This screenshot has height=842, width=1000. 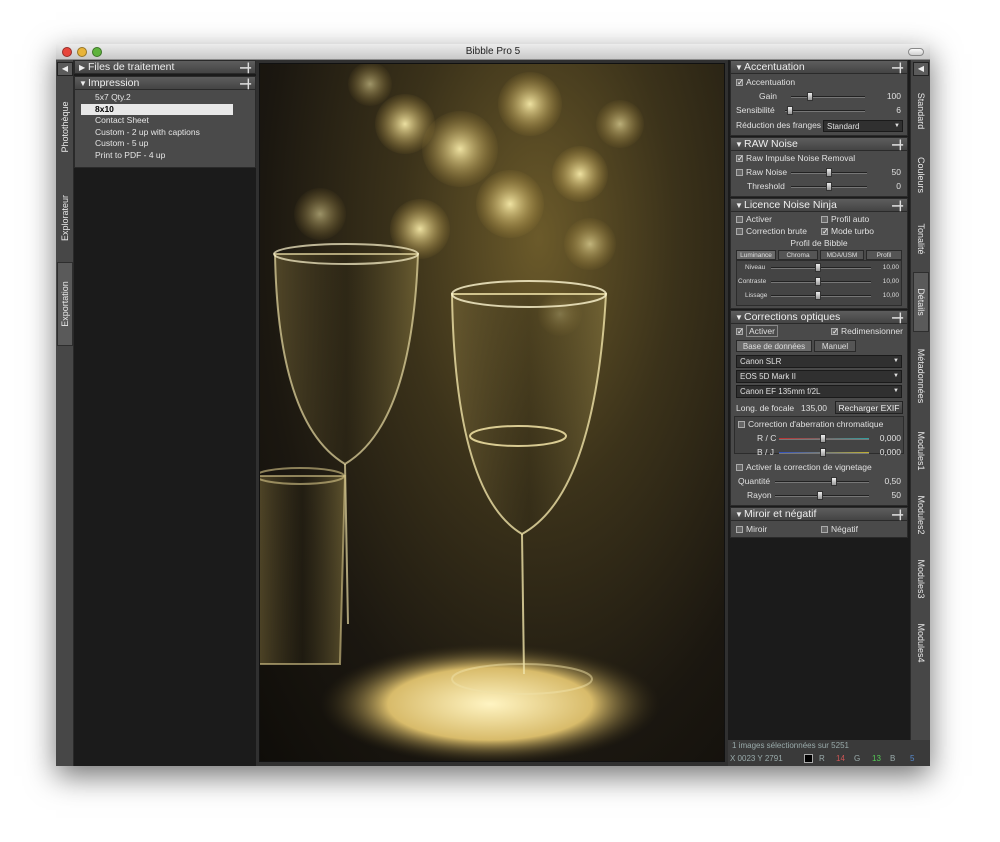 What do you see at coordinates (818, 281) in the screenshot?
I see `contrast-slider-thumb` at bounding box center [818, 281].